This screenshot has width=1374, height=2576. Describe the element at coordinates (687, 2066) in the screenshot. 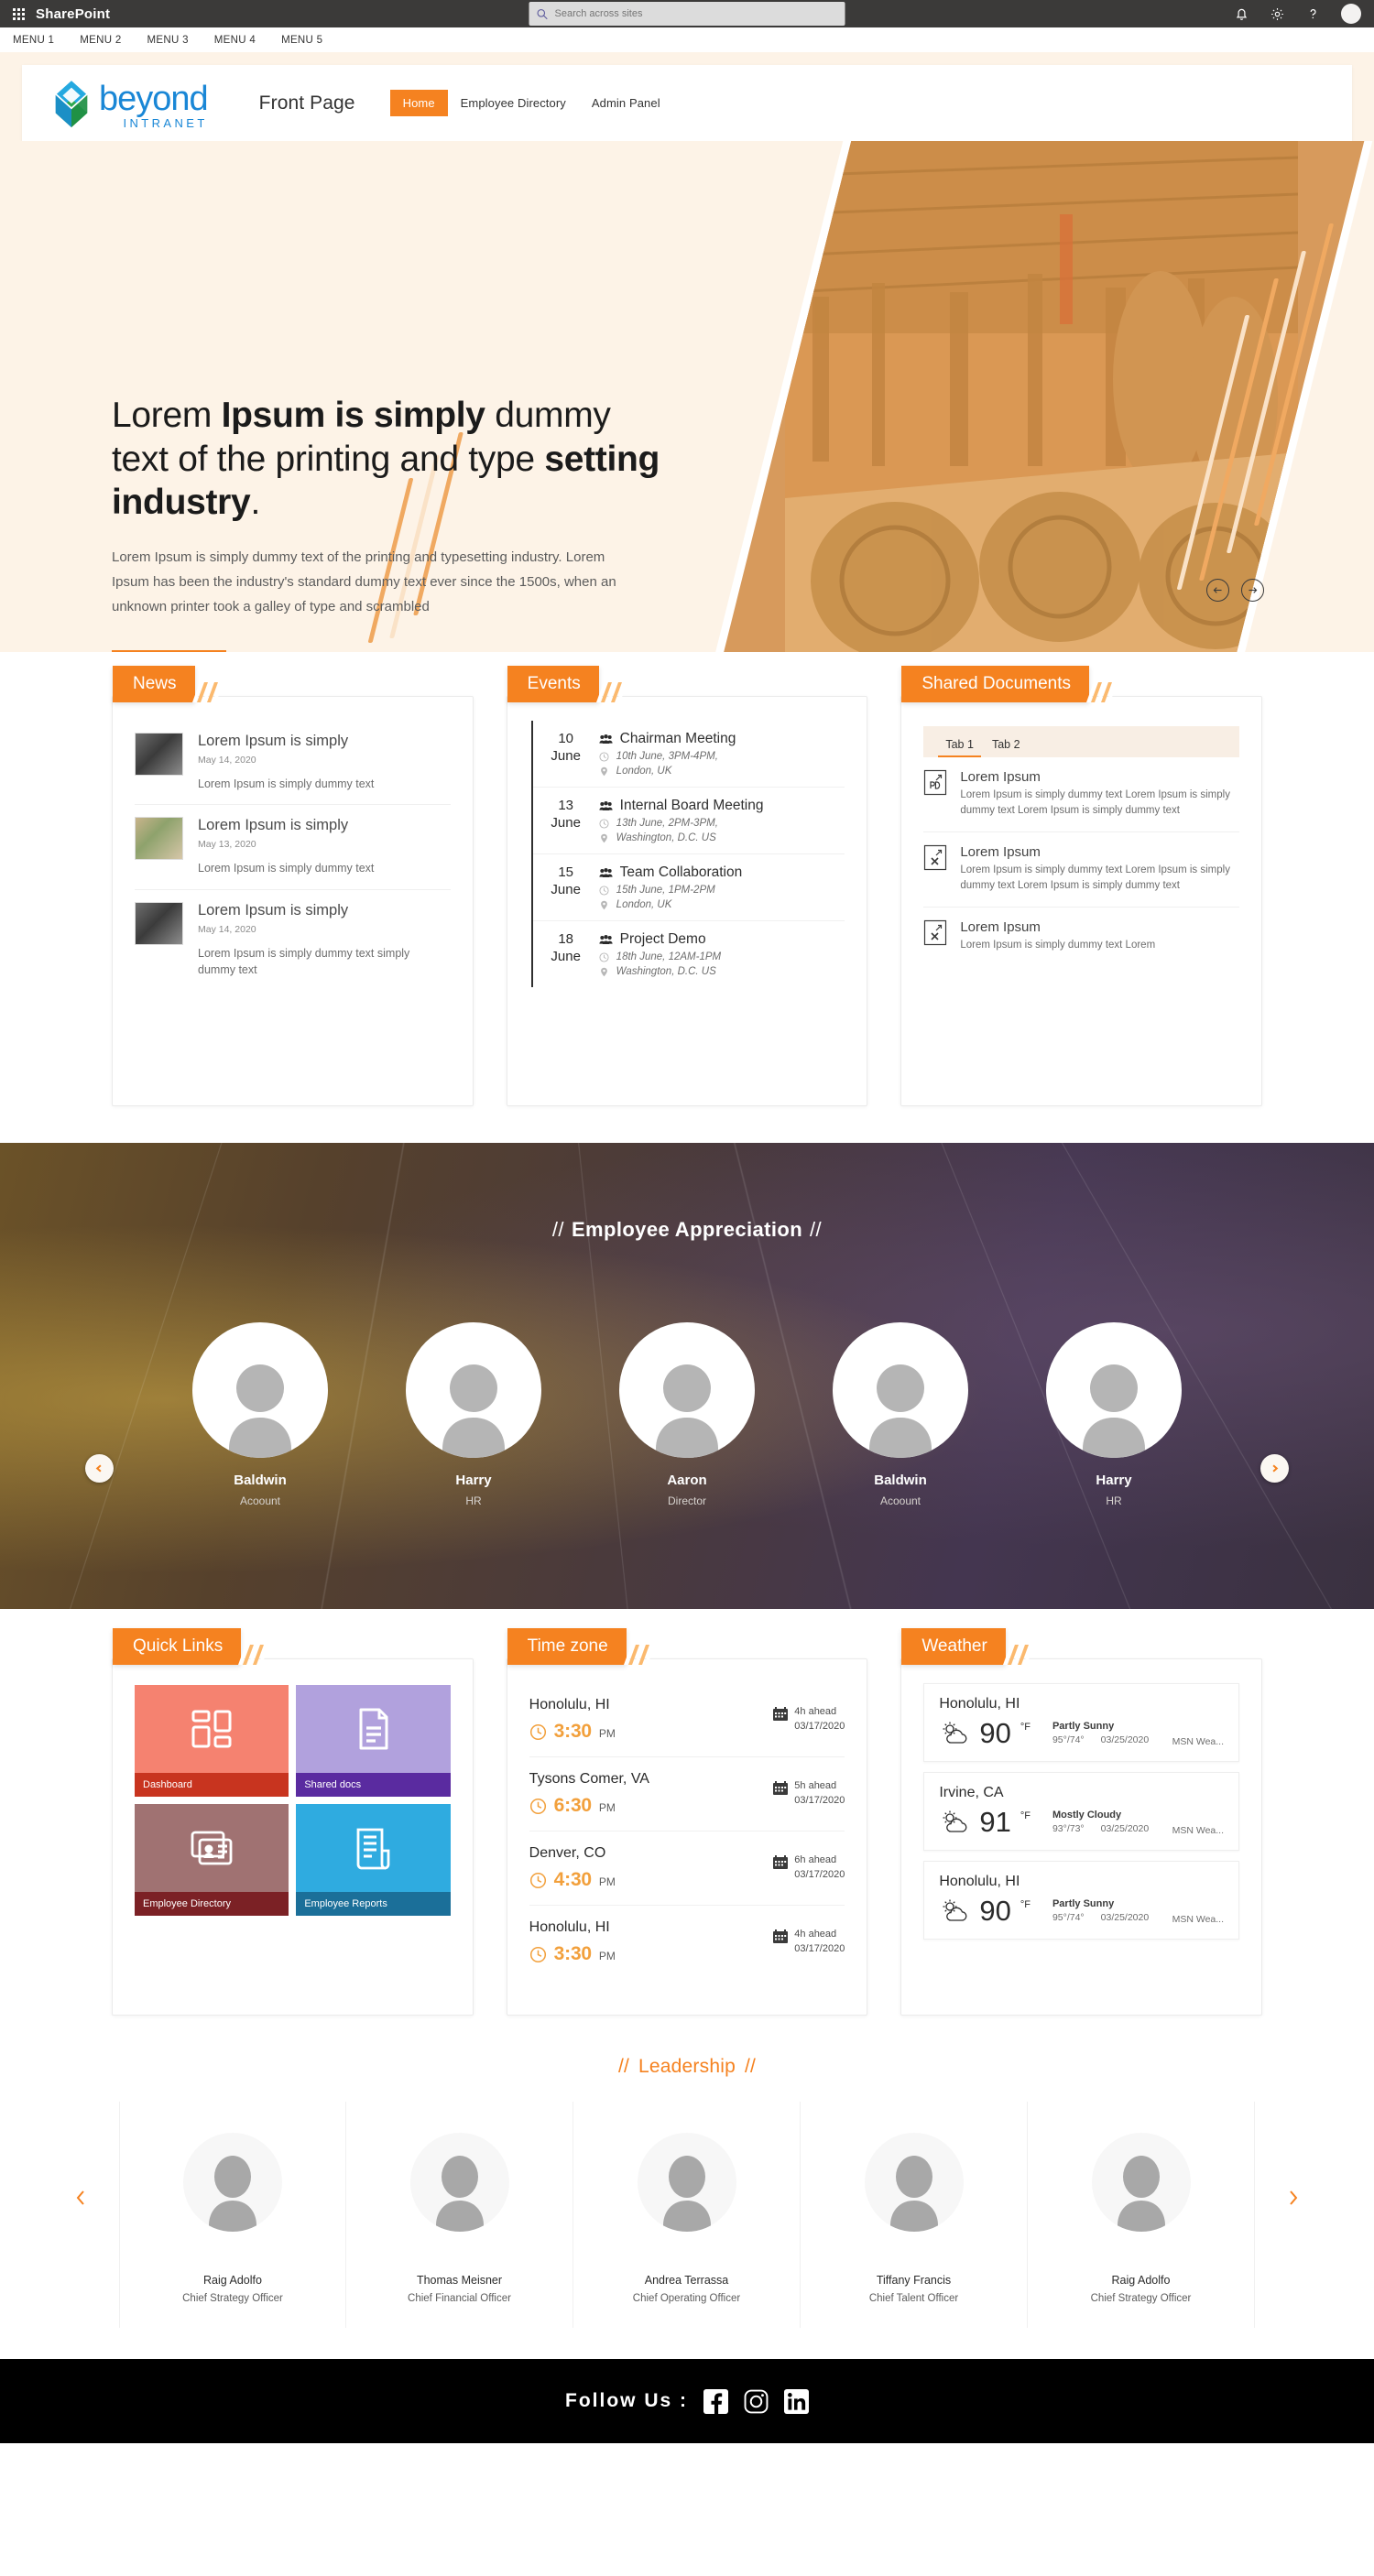

I see `leadership-title: Leadership` at that location.